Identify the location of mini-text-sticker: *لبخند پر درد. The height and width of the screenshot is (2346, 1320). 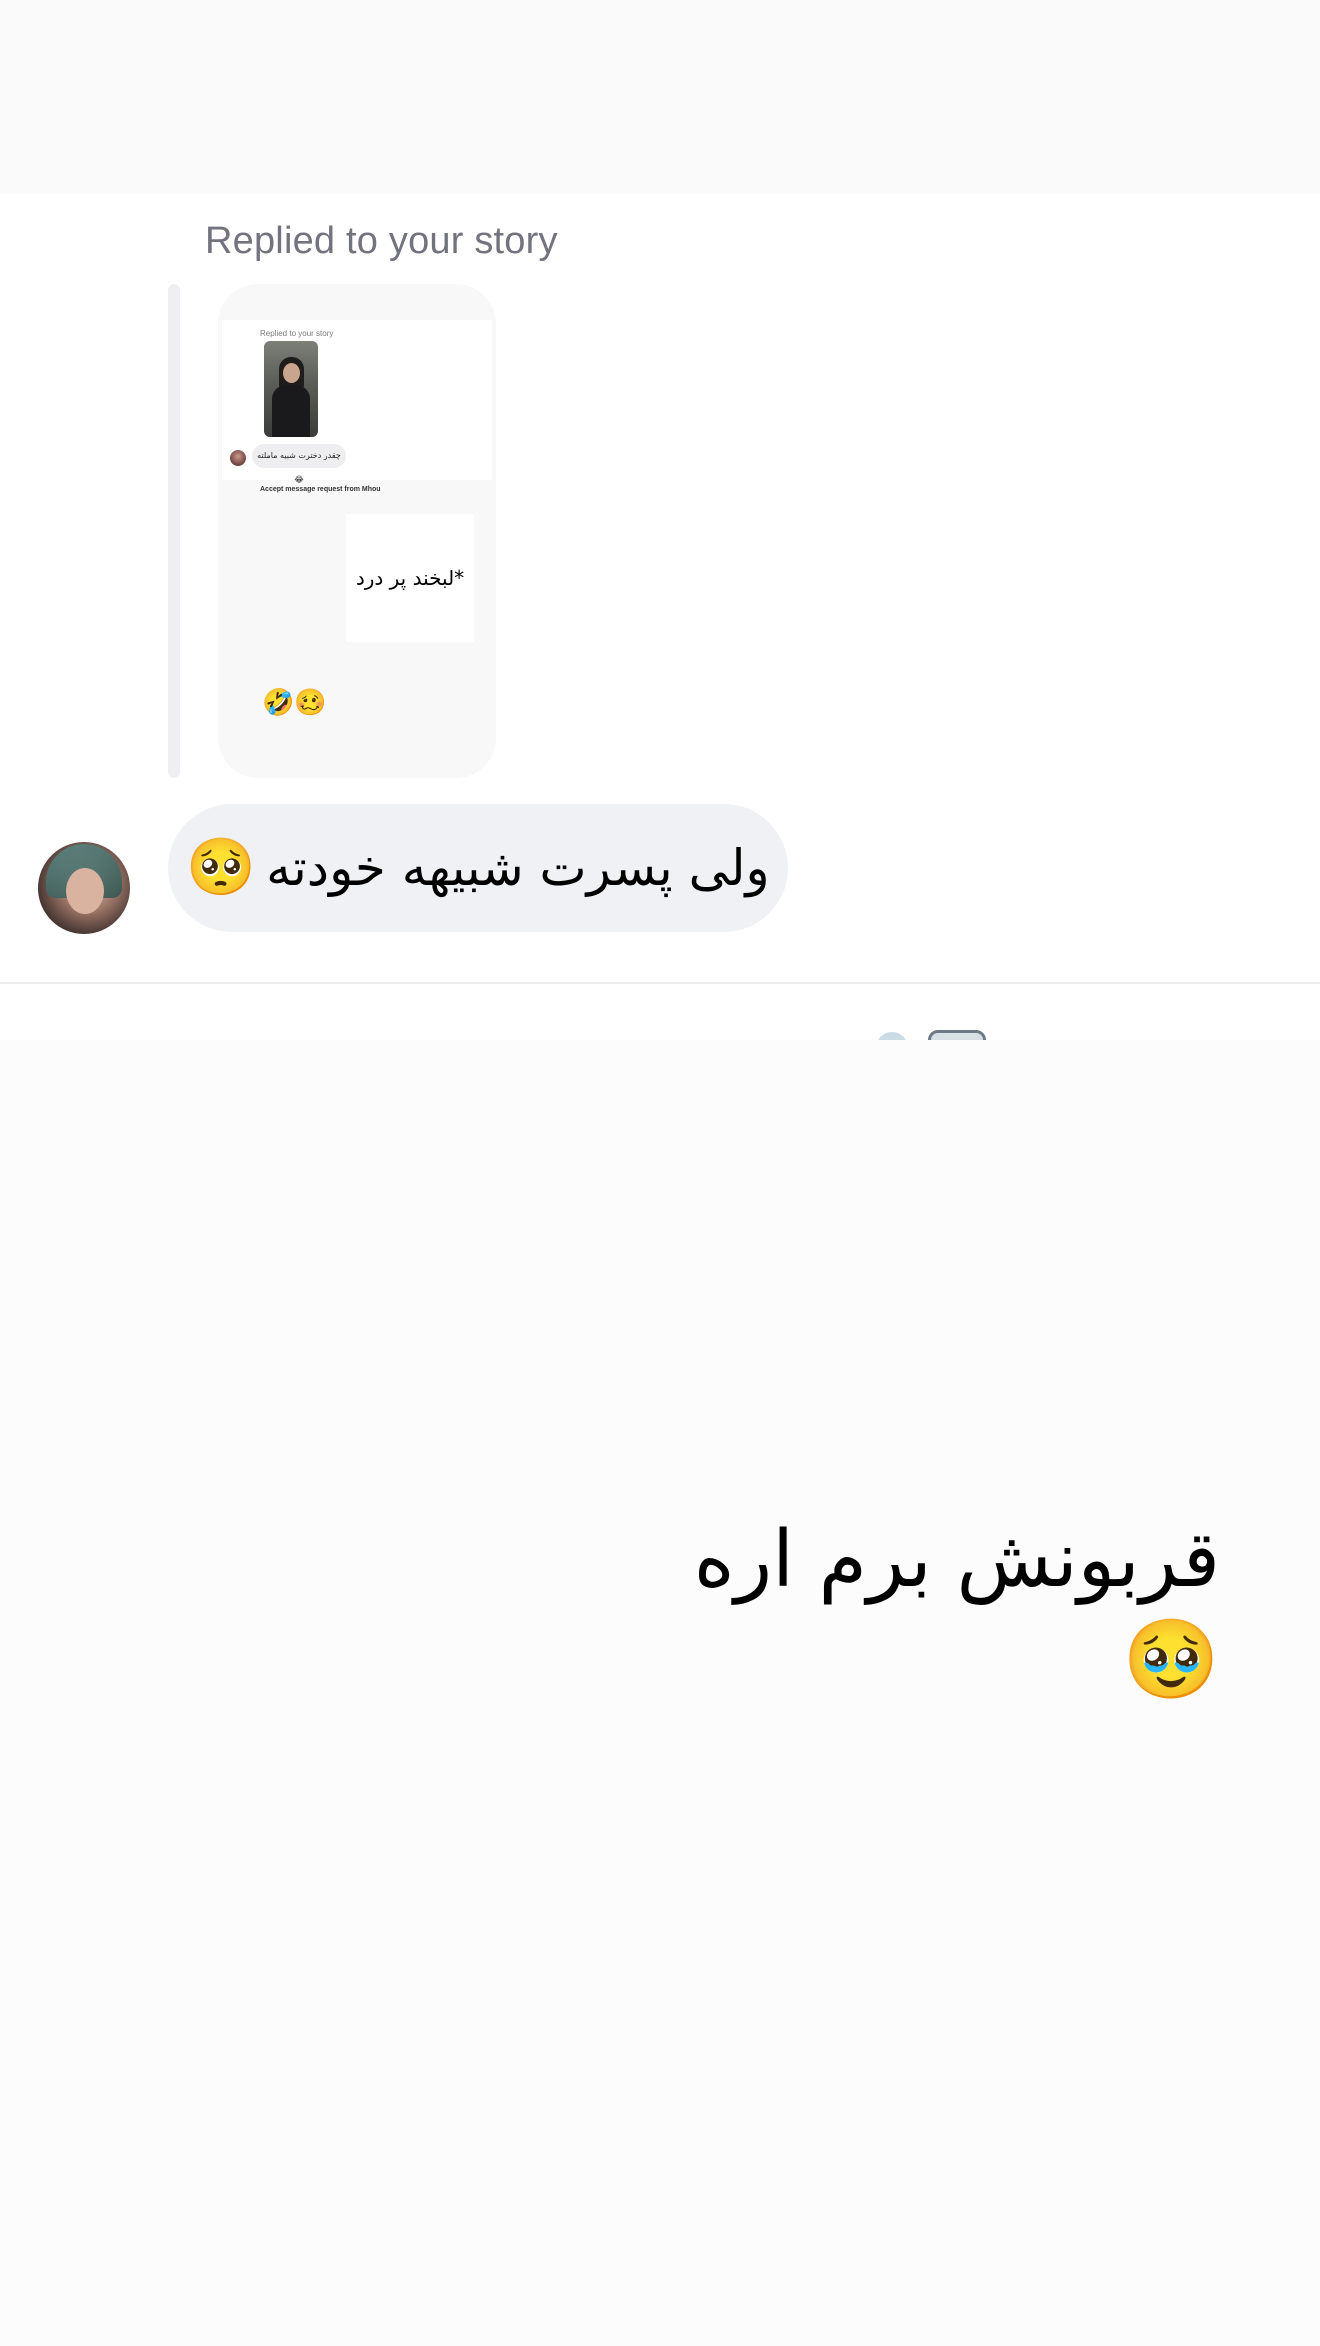
(410, 578).